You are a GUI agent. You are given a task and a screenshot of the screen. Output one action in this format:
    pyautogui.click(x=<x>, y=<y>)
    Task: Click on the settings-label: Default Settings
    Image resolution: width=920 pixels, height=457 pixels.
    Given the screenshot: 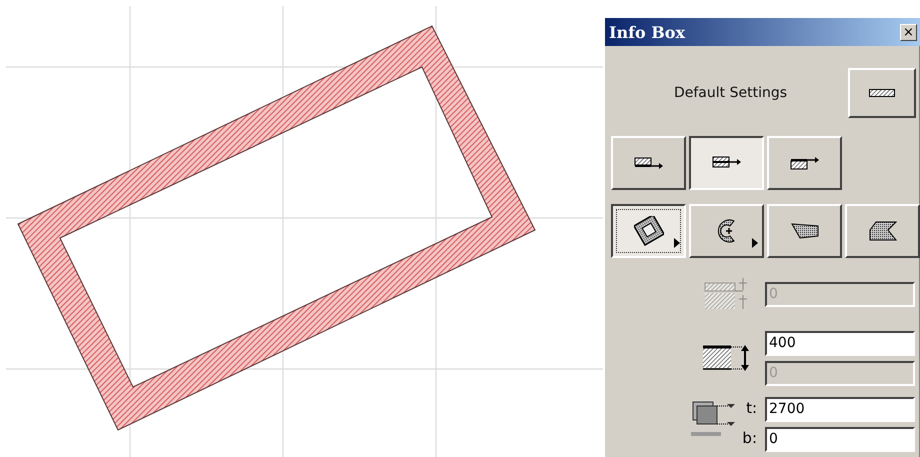 What is the action you would take?
    pyautogui.click(x=730, y=93)
    